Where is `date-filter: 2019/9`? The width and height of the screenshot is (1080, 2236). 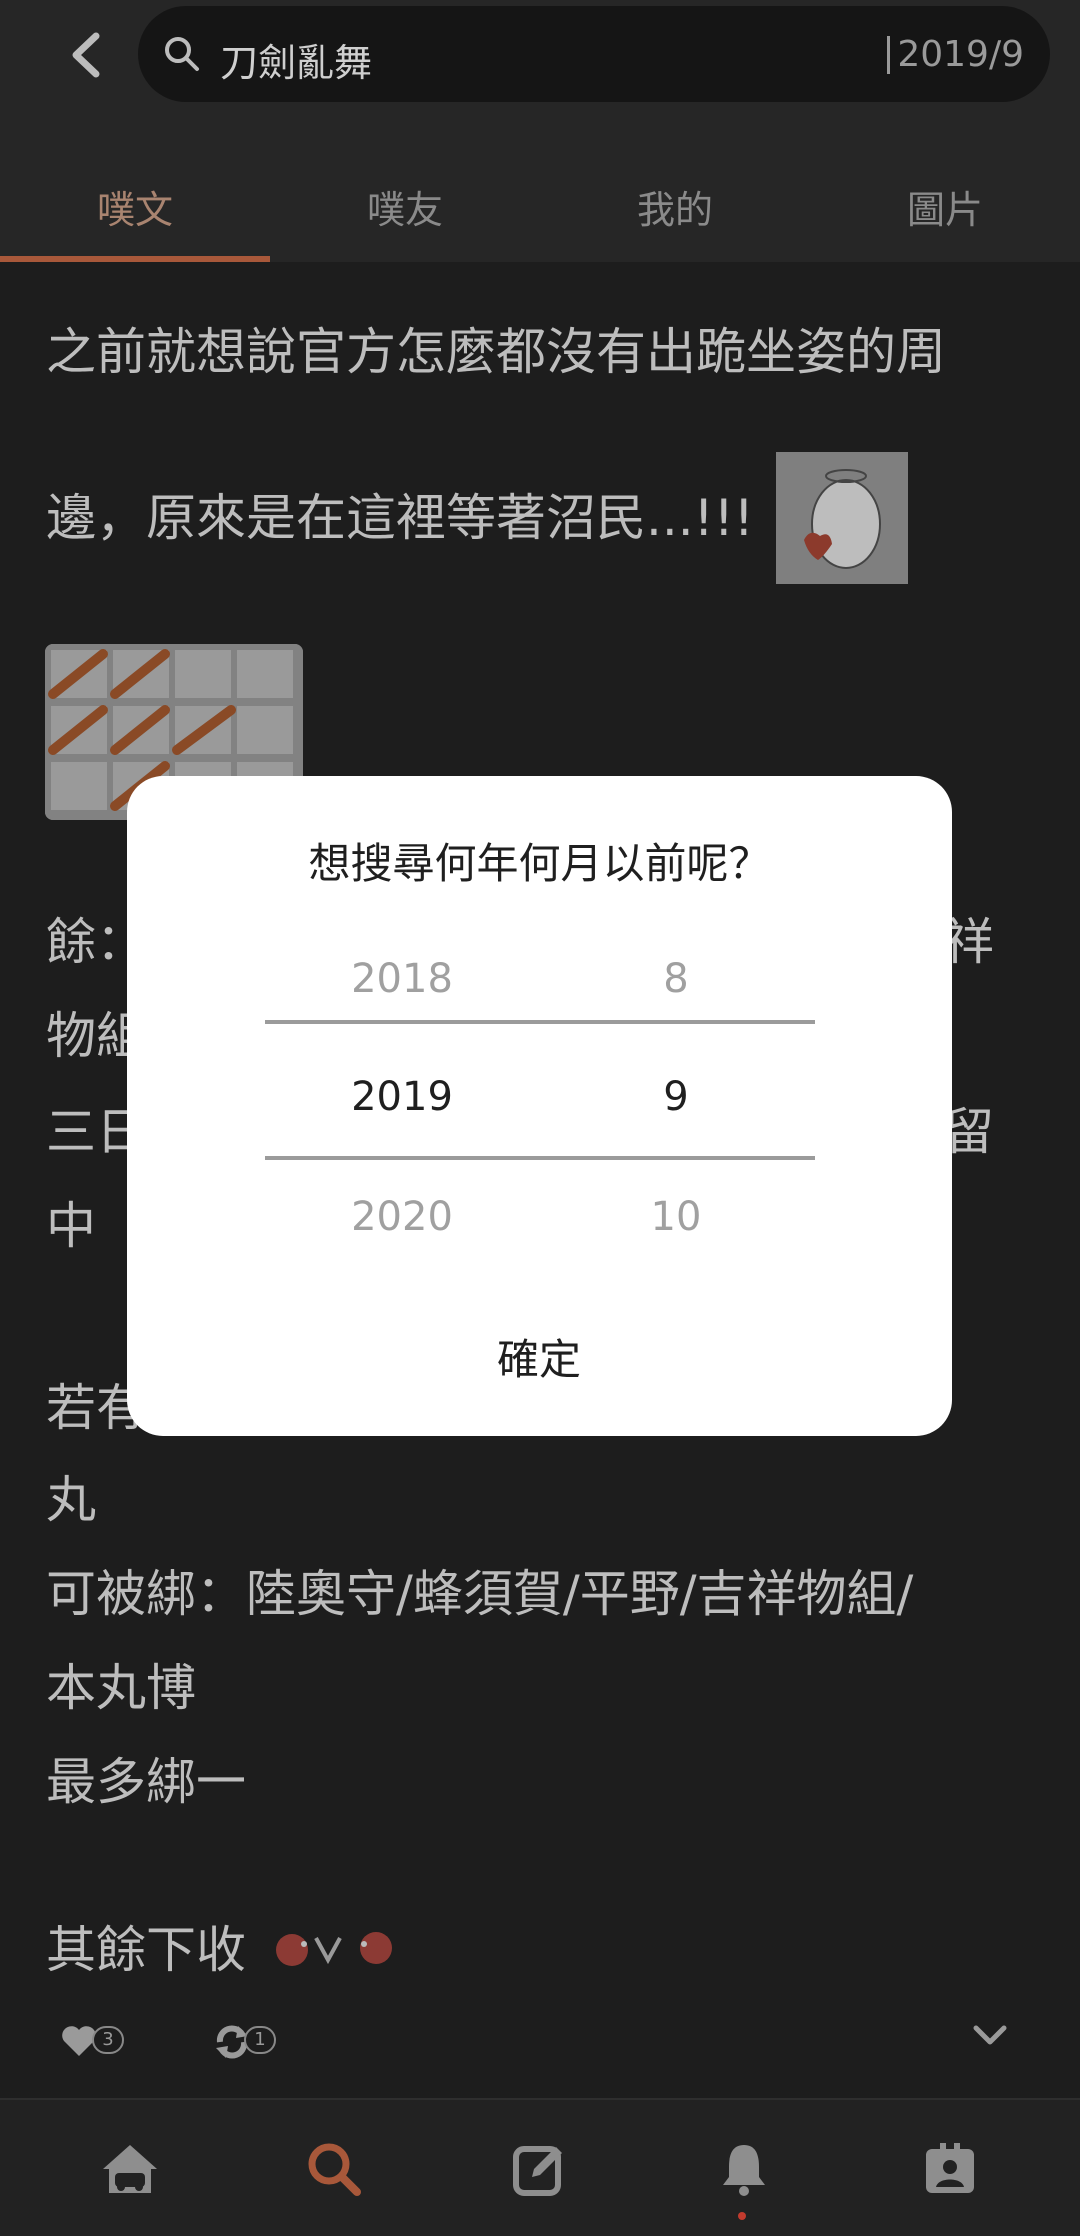 date-filter: 2019/9 is located at coordinates (960, 54).